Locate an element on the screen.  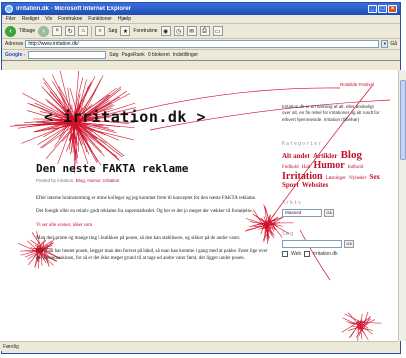
minimize-button: _ is located at coordinates (372, 9).